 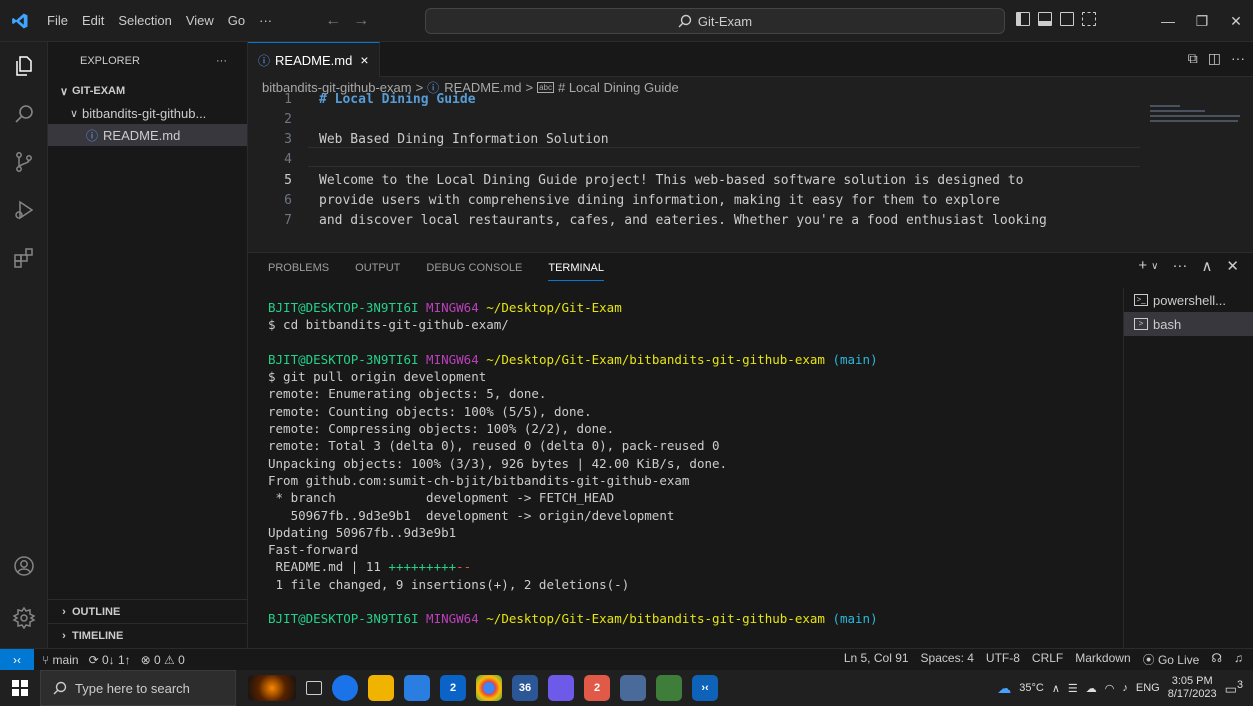 I want to click on customize-layout-icon, so click(x=1089, y=19).